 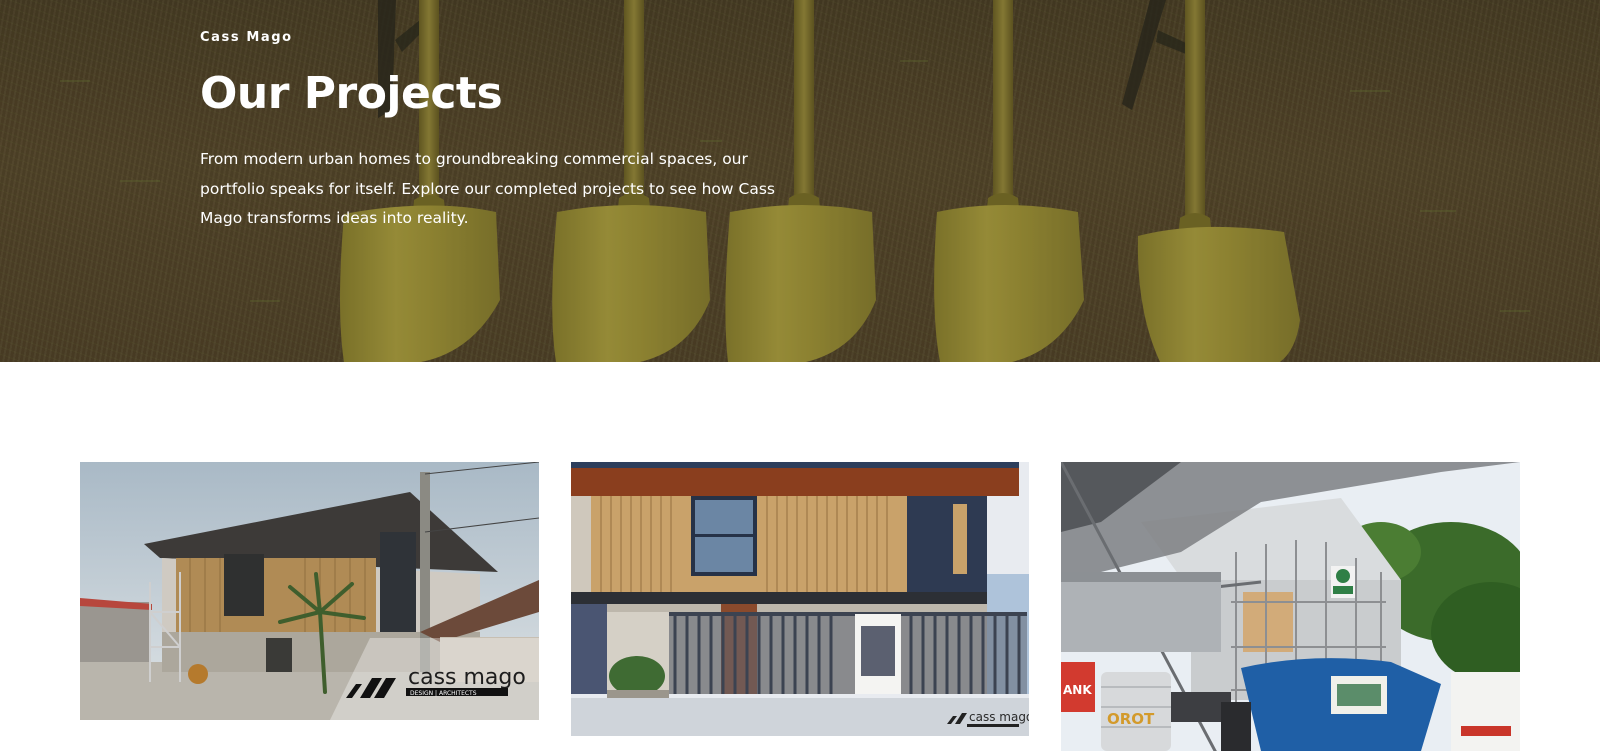 What do you see at coordinates (443, 693) in the screenshot?
I see `watermark-subtext: DESIGN | ARCHITECTS` at bounding box center [443, 693].